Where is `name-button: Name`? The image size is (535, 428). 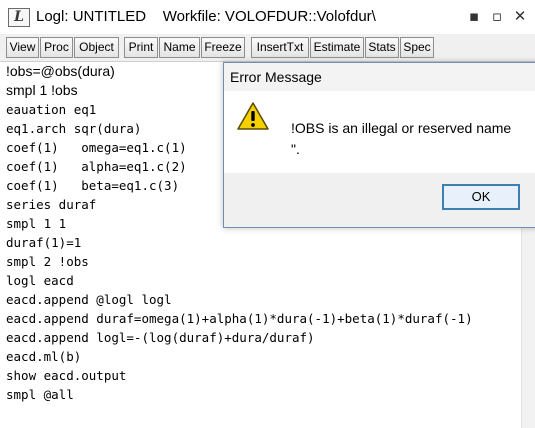
name-button: Name is located at coordinates (179, 47).